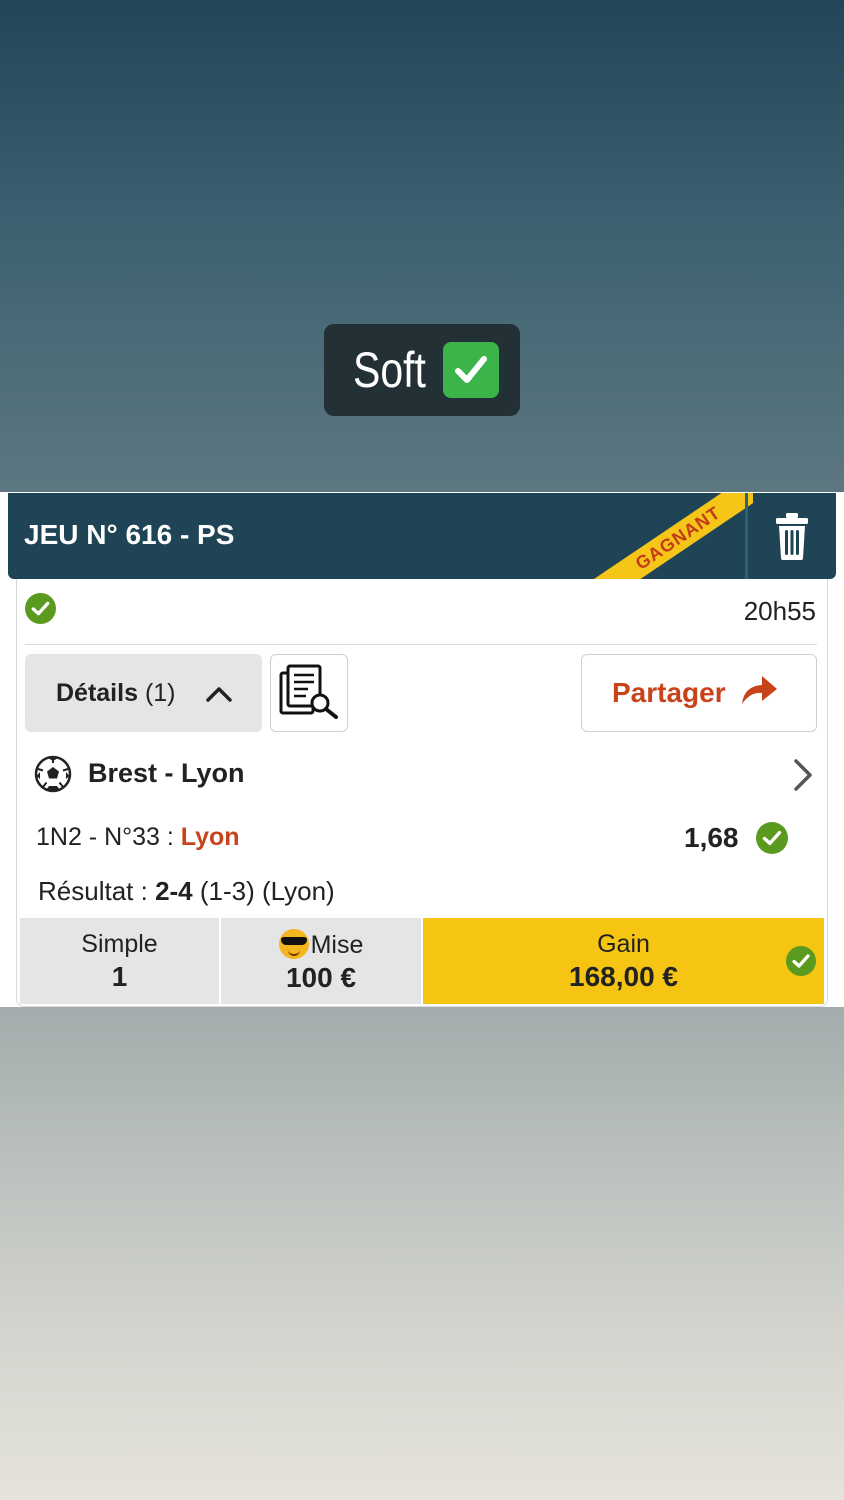 The width and height of the screenshot is (844, 1500). What do you see at coordinates (779, 611) in the screenshot?
I see `bet-time: 20h55` at bounding box center [779, 611].